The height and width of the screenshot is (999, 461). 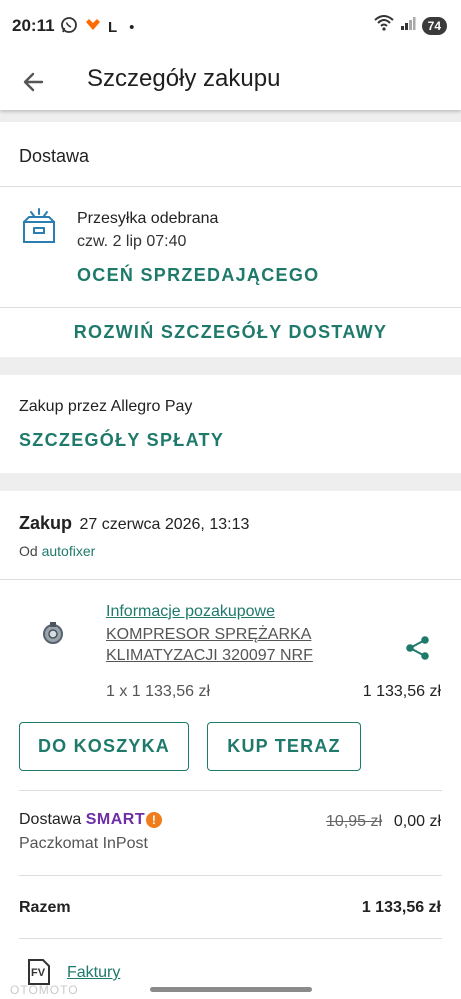 I want to click on summary-label: Razem, so click(x=45, y=907).